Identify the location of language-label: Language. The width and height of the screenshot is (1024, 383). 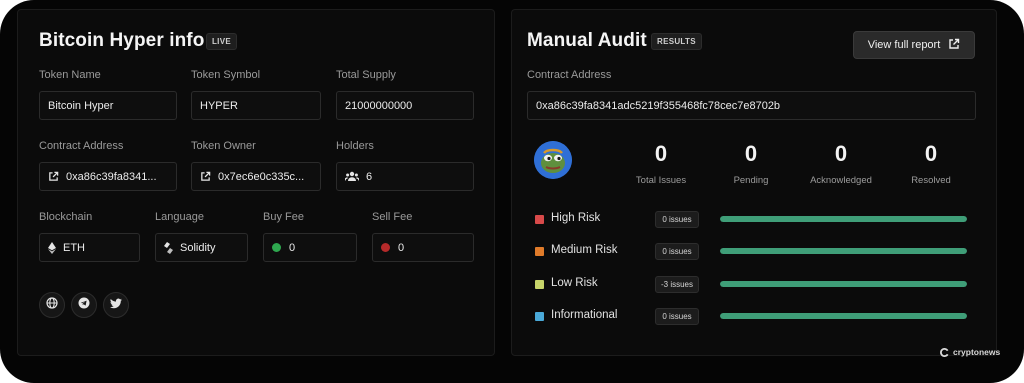
(179, 217).